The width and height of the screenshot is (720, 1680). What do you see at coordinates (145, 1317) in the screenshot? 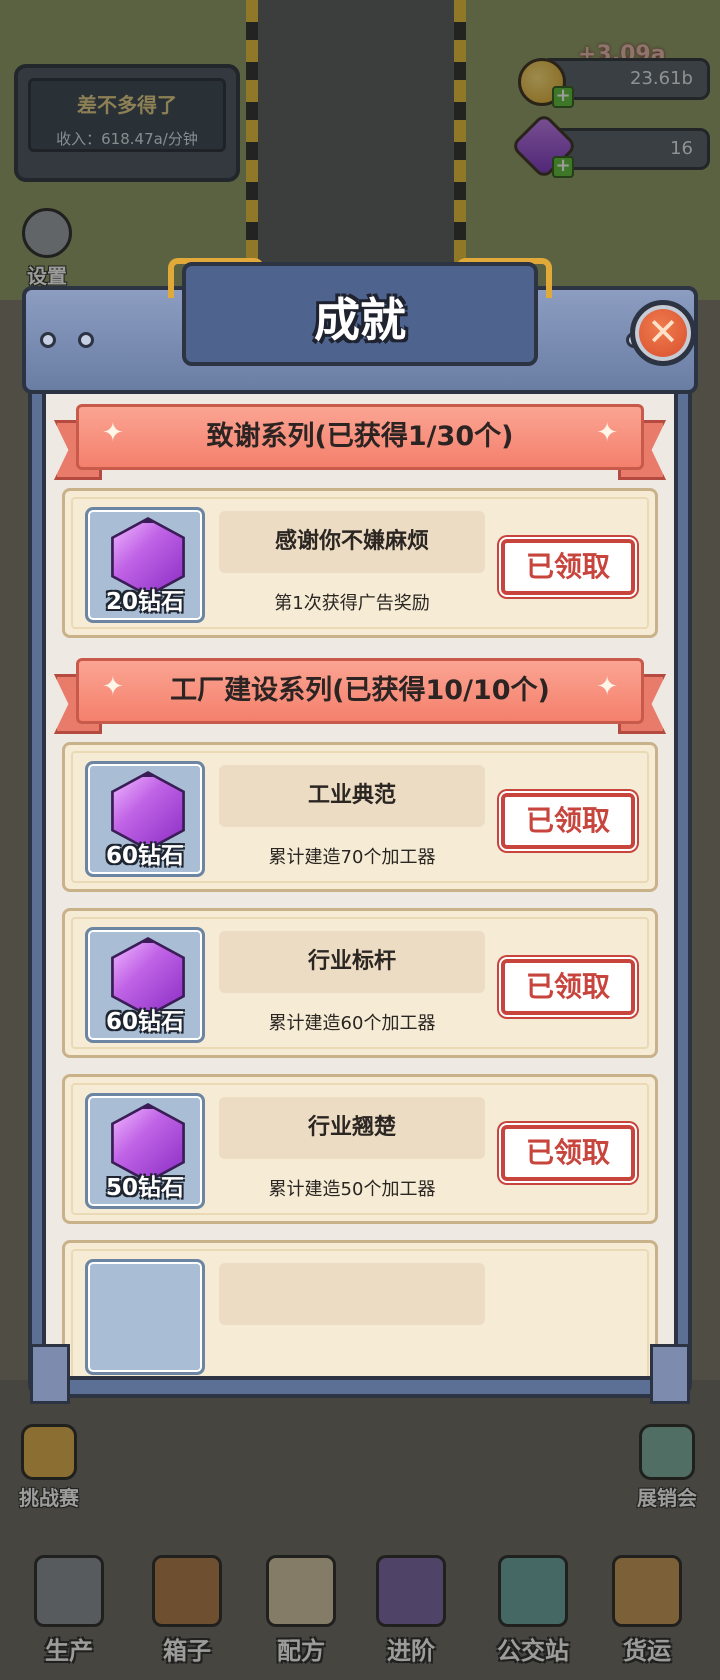
I see `reward-box` at bounding box center [145, 1317].